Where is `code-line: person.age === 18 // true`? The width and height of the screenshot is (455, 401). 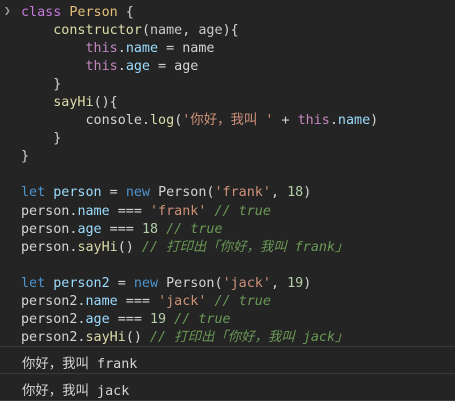
code-line: person.age === 18 // true is located at coordinates (199, 230).